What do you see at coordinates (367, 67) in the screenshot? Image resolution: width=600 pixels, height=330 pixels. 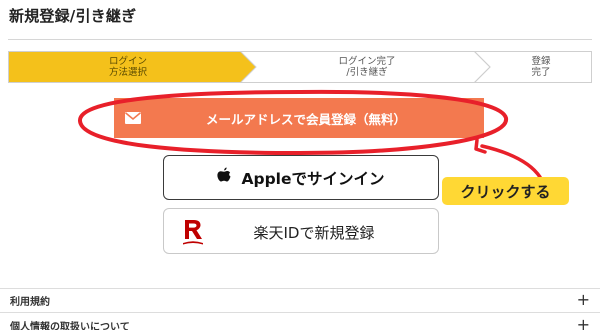 I see `step-2-label: ログイン完了 /引き継ぎ` at bounding box center [367, 67].